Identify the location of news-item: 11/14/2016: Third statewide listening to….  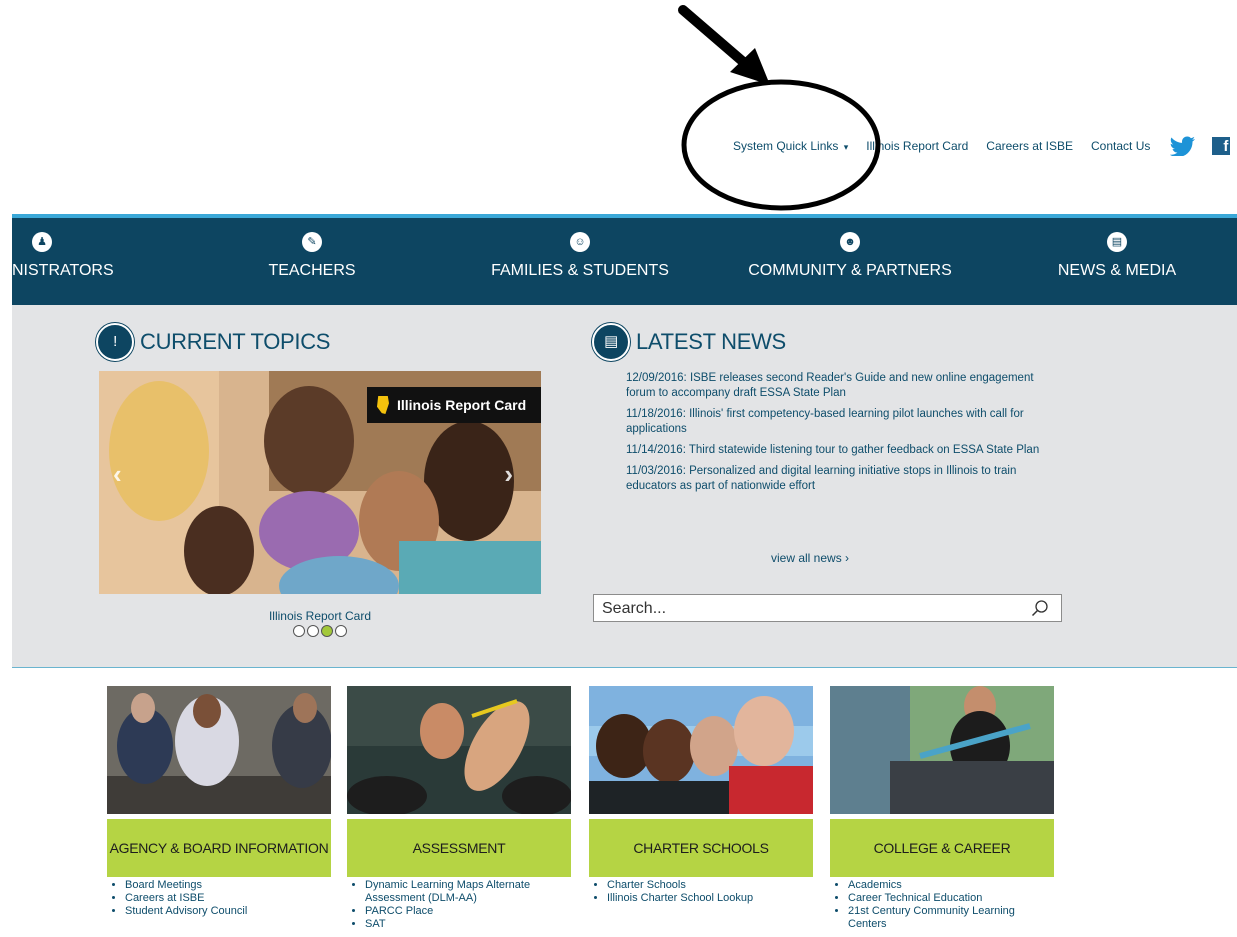
(836, 450).